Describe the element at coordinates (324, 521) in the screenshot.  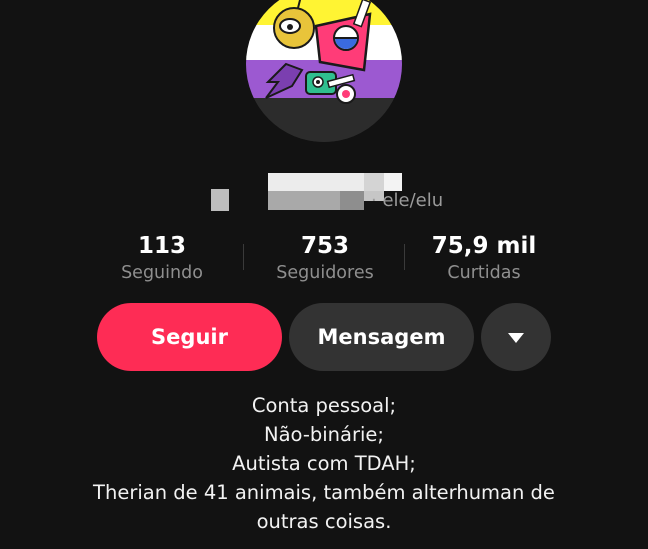
I see `bio-line: outras coisas.` at that location.